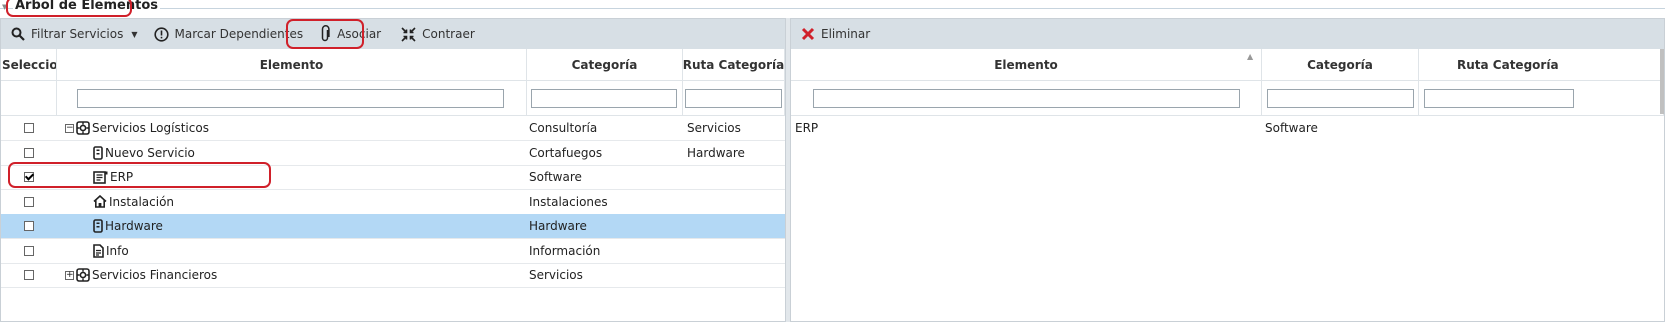 The image size is (1665, 322). What do you see at coordinates (1227, 34) in the screenshot?
I see `right-toolbar: Eliminar` at bounding box center [1227, 34].